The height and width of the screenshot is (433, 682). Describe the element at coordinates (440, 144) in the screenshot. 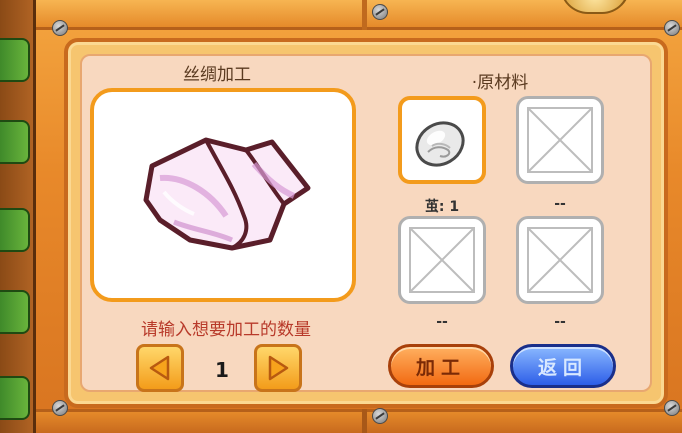

I see `cocoon-icon` at that location.